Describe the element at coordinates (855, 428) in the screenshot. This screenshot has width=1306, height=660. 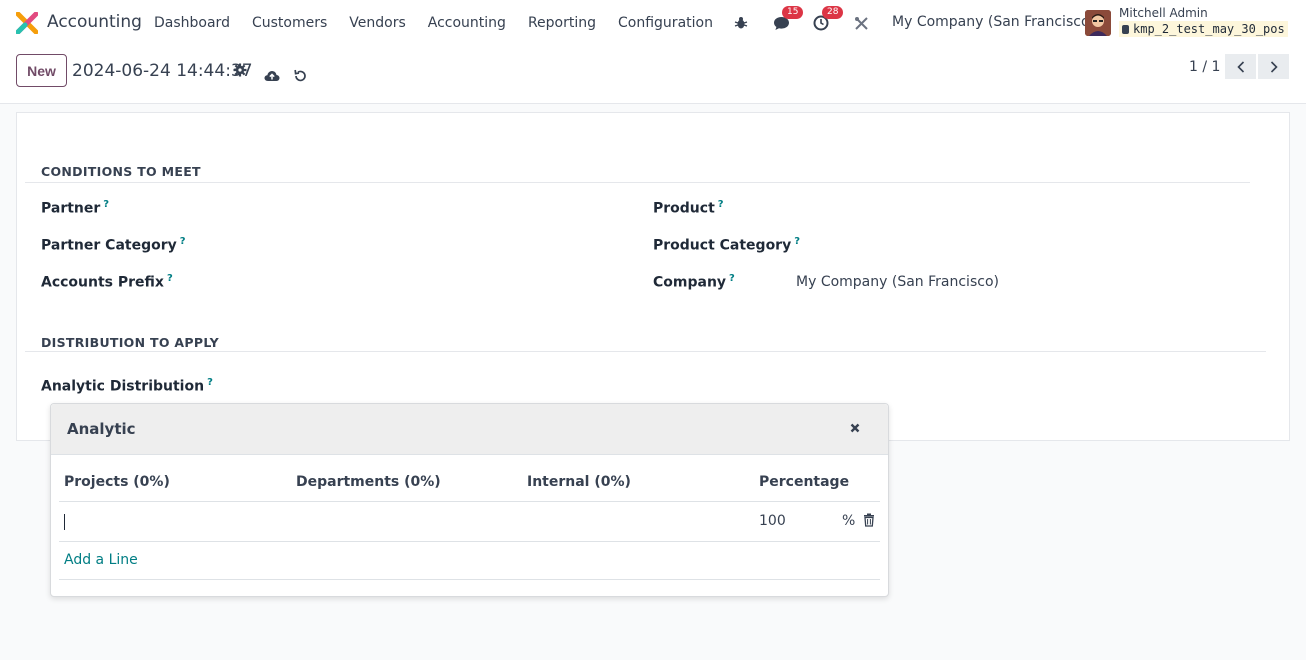
I see `close-icon` at that location.